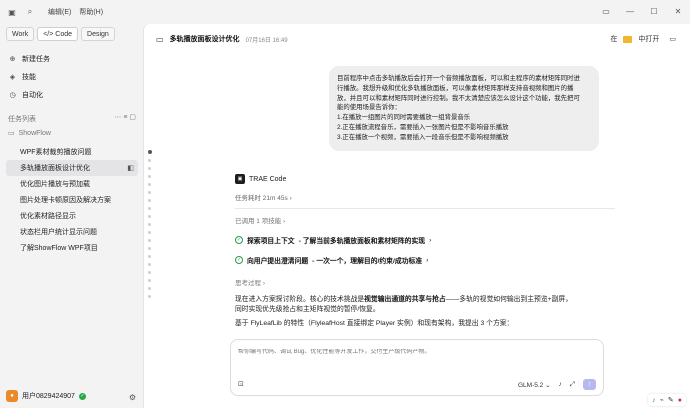 The image size is (690, 408). What do you see at coordinates (204, 39) in the screenshot?
I see `page-title: 多轨播放面板设计优化` at bounding box center [204, 39].